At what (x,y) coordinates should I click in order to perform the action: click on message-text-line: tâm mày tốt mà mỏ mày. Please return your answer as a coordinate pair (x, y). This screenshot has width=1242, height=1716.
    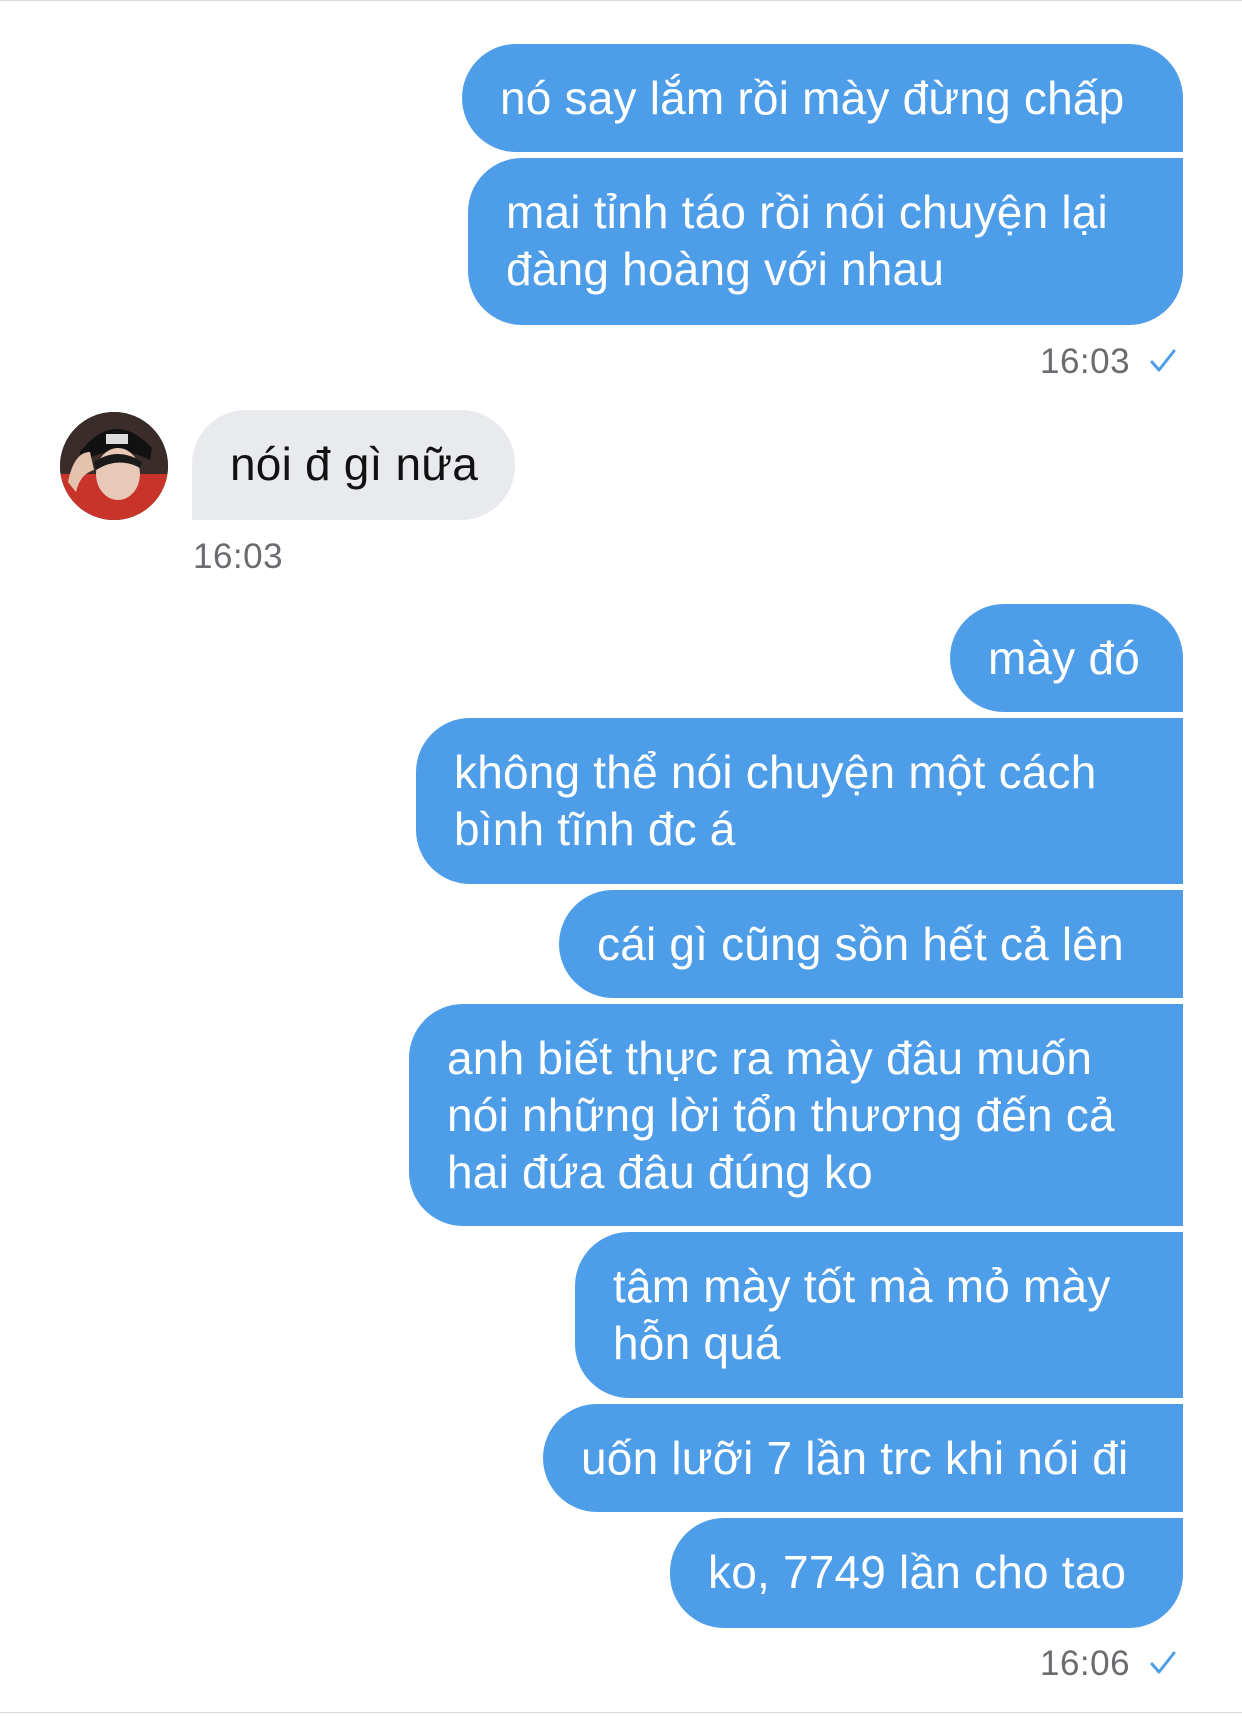
    Looking at the image, I should click on (862, 1286).